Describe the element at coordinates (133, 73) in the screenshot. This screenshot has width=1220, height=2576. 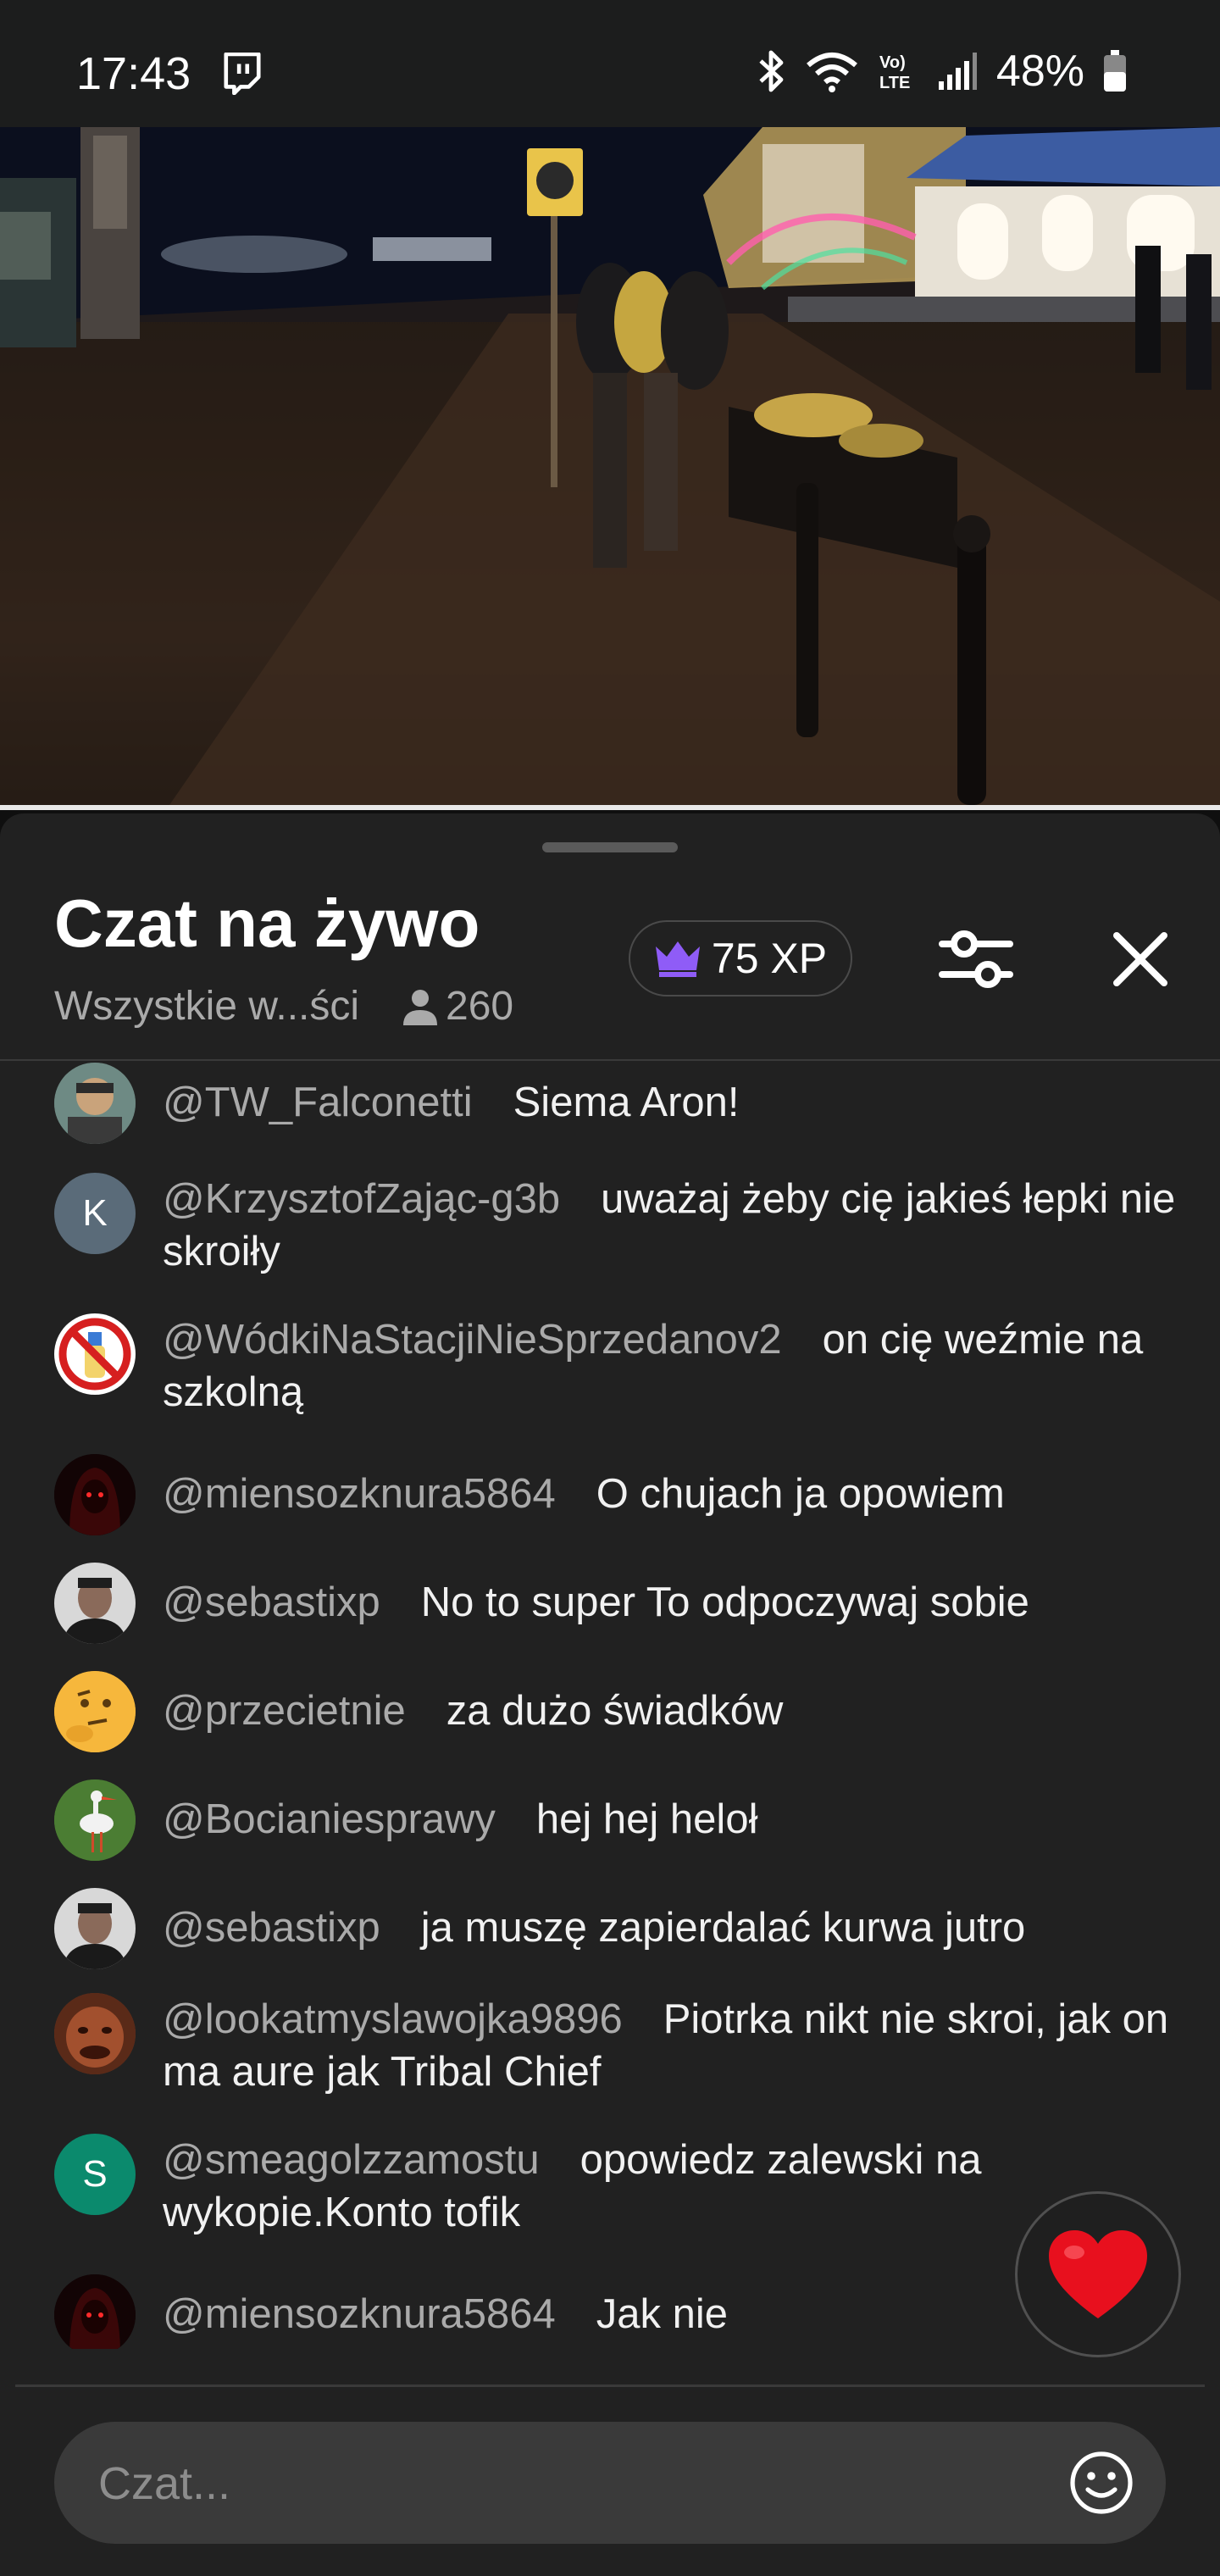
I see `status-time: 17:43` at that location.